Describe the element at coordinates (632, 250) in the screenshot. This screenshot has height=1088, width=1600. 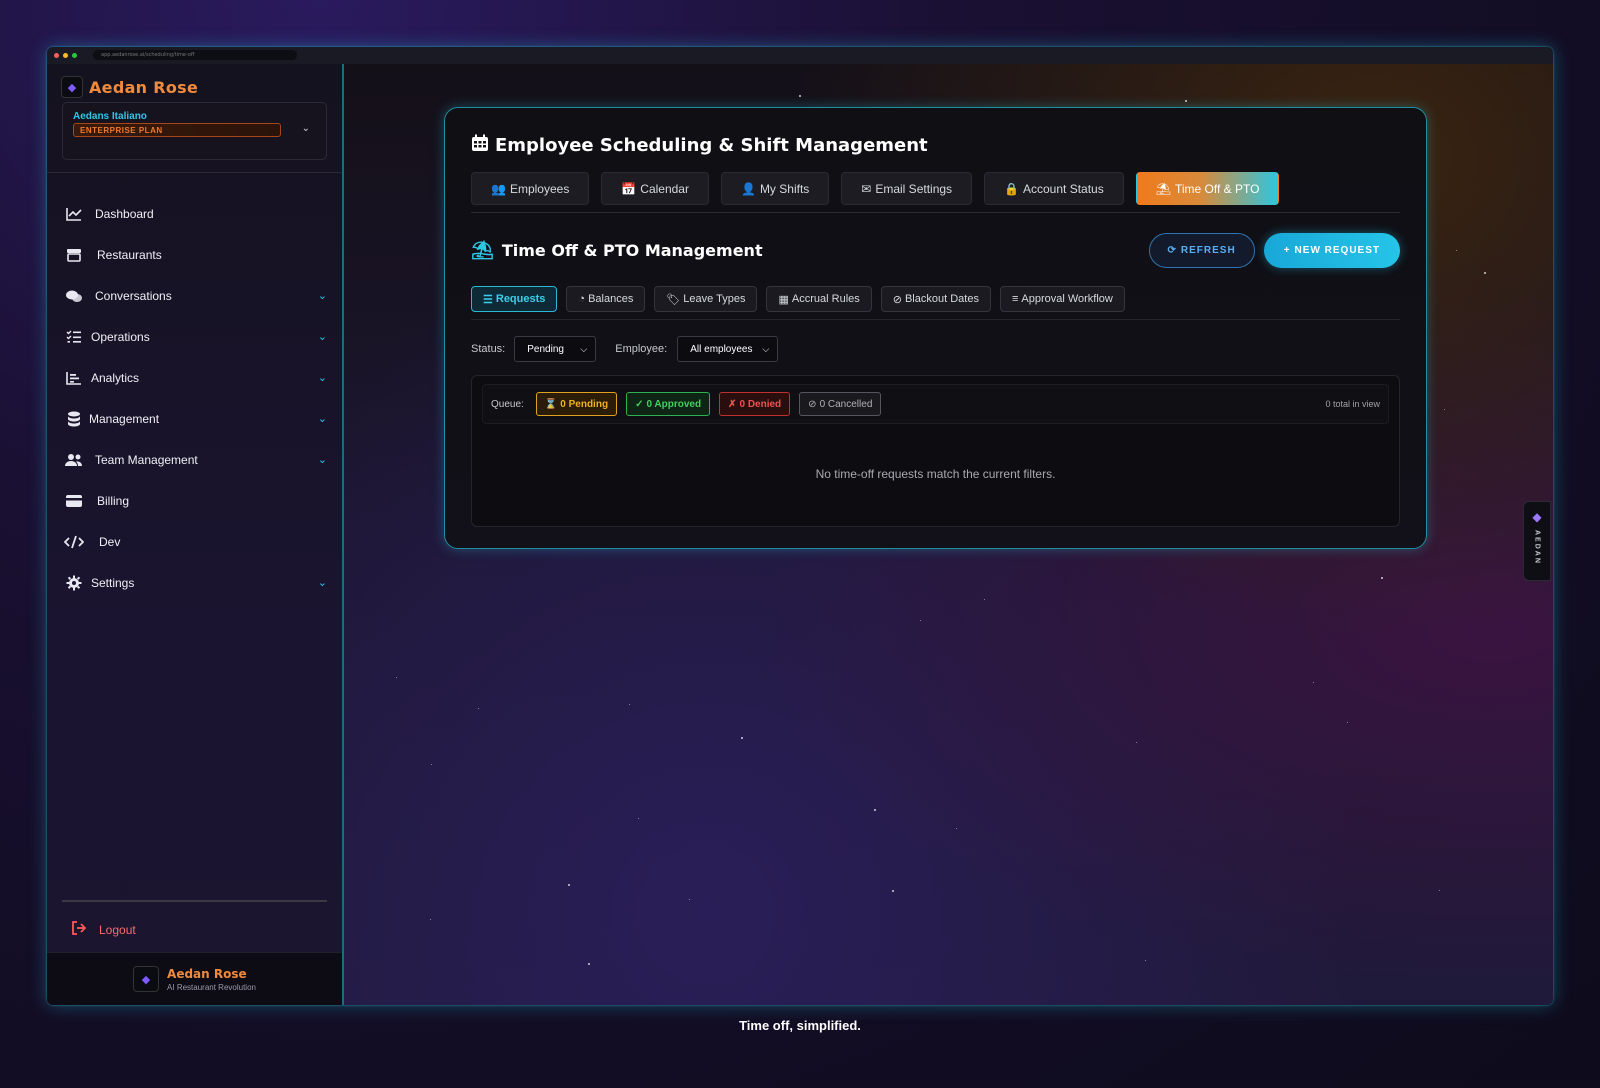
I see `section-title-text: Time Off & PTO Management` at that location.